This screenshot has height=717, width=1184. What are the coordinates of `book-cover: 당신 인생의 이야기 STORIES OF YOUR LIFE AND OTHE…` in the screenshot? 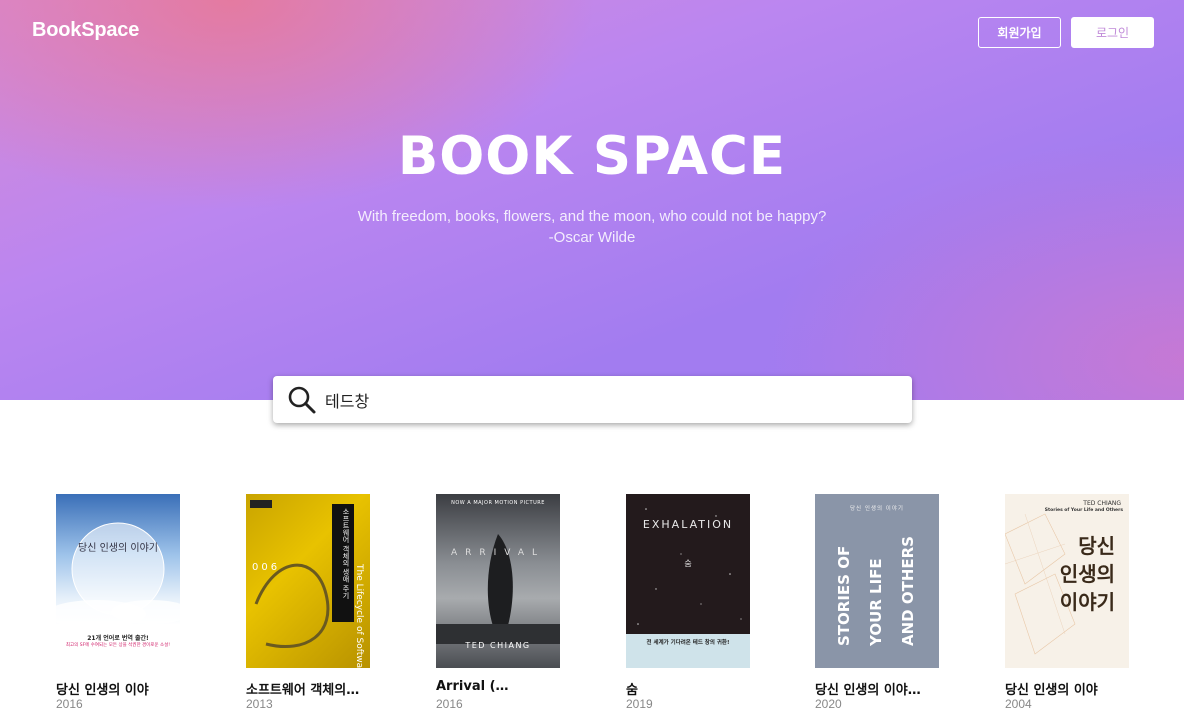 It's located at (877, 581).